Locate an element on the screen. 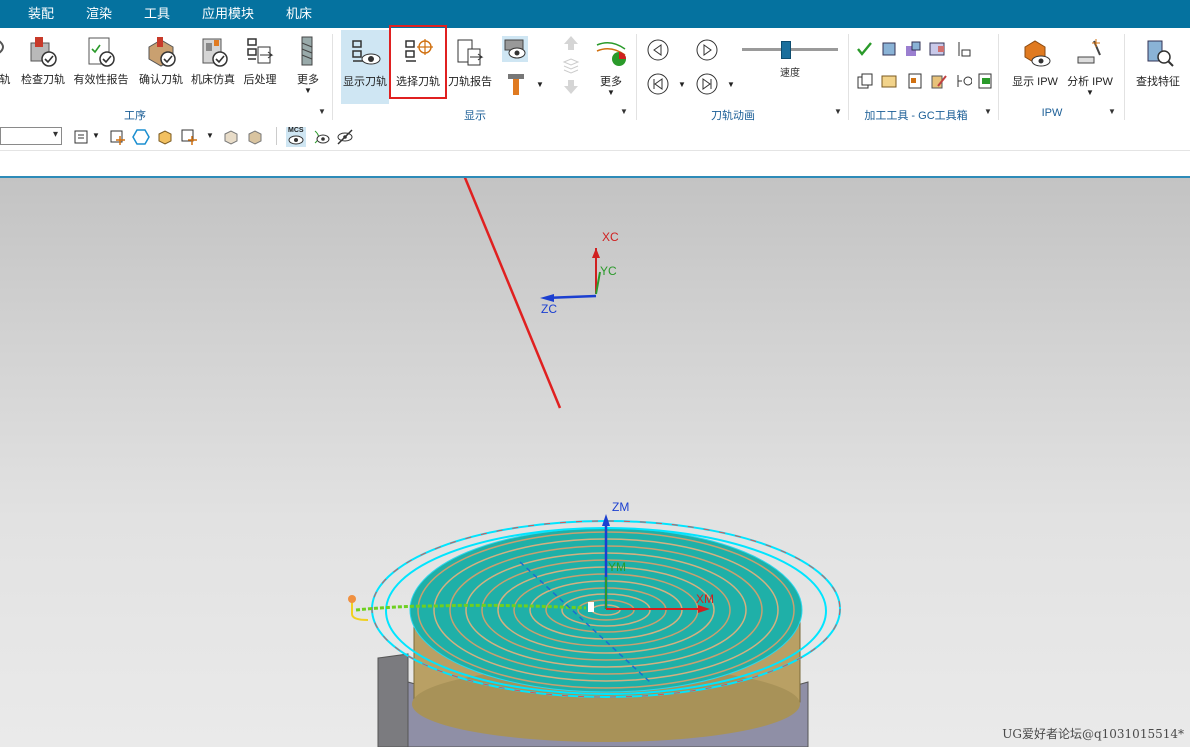  snap-point-icon is located at coordinates (117, 137).